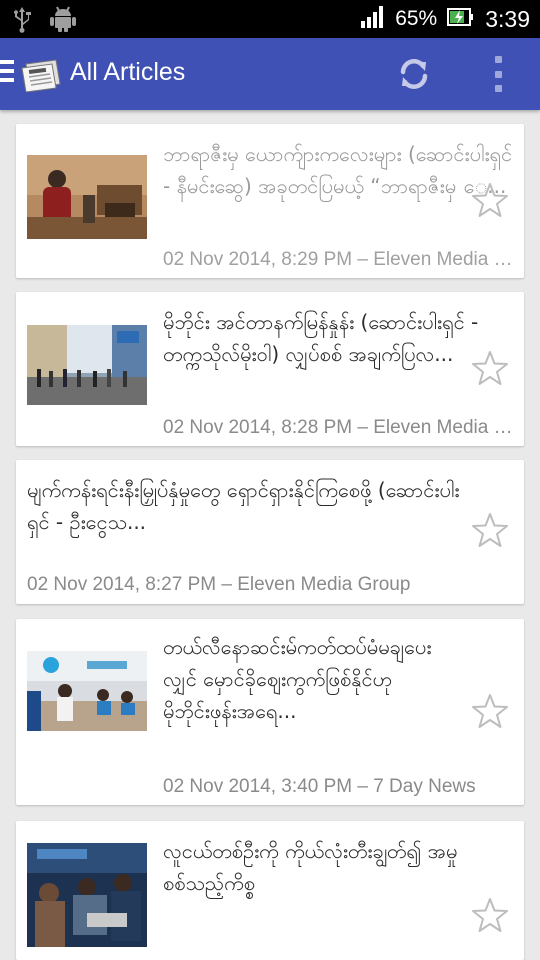 Image resolution: width=540 pixels, height=960 pixels. What do you see at coordinates (414, 74) in the screenshot?
I see `refresh-icon` at bounding box center [414, 74].